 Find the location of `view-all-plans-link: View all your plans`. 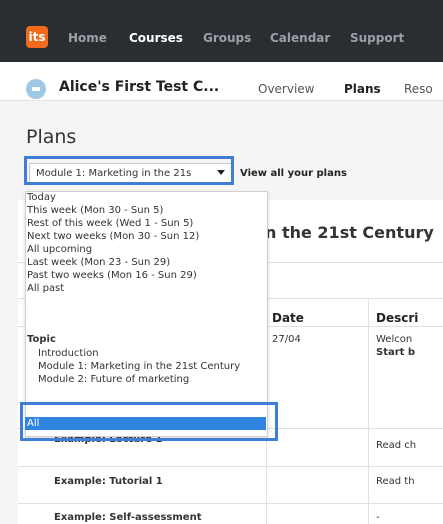

view-all-plans-link: View all your plans is located at coordinates (293, 173).